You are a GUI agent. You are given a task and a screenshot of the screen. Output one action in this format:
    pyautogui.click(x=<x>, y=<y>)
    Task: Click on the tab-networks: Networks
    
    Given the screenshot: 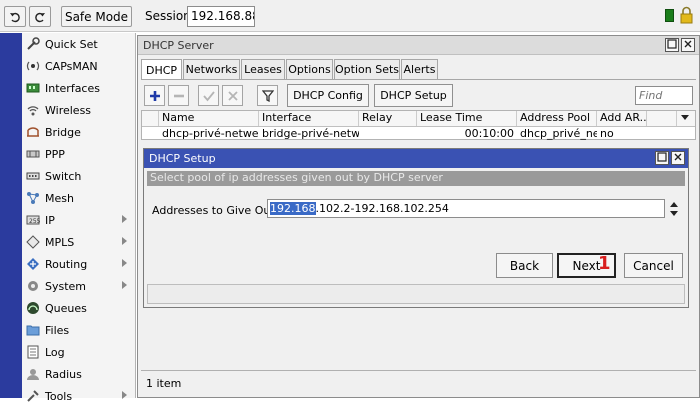 What is the action you would take?
    pyautogui.click(x=211, y=69)
    